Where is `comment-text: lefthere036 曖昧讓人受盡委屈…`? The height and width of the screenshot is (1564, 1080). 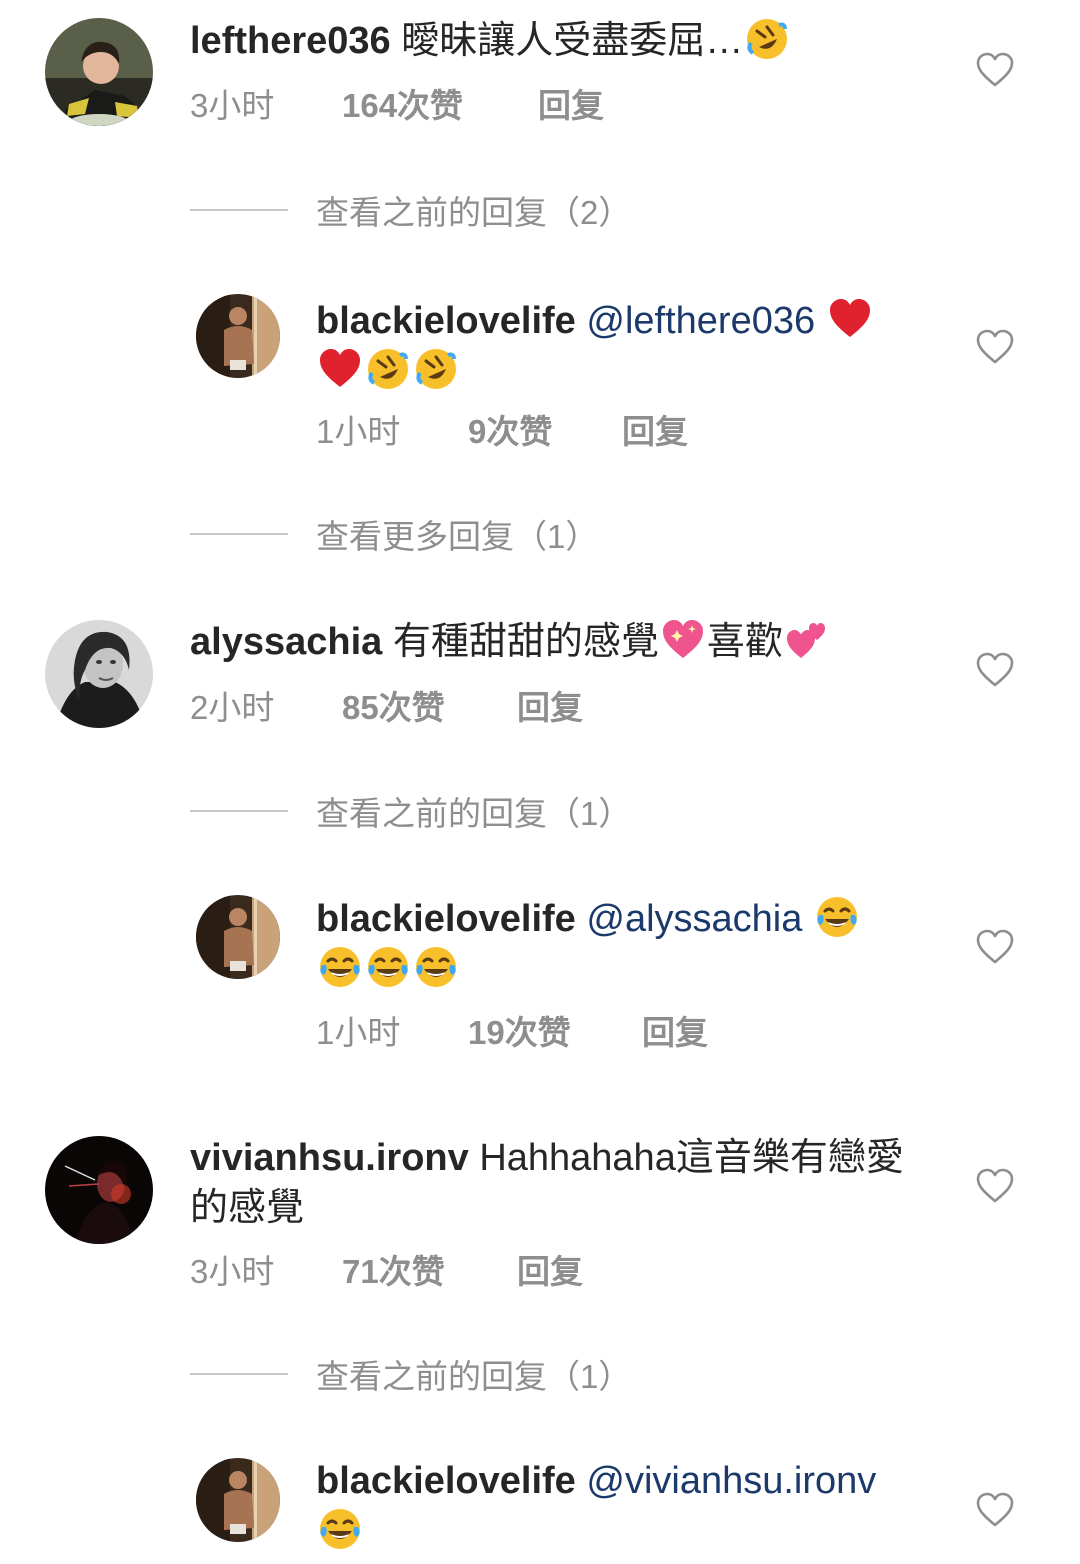 comment-text: lefthere036 曖昧讓人受盡委屈… is located at coordinates (550, 41).